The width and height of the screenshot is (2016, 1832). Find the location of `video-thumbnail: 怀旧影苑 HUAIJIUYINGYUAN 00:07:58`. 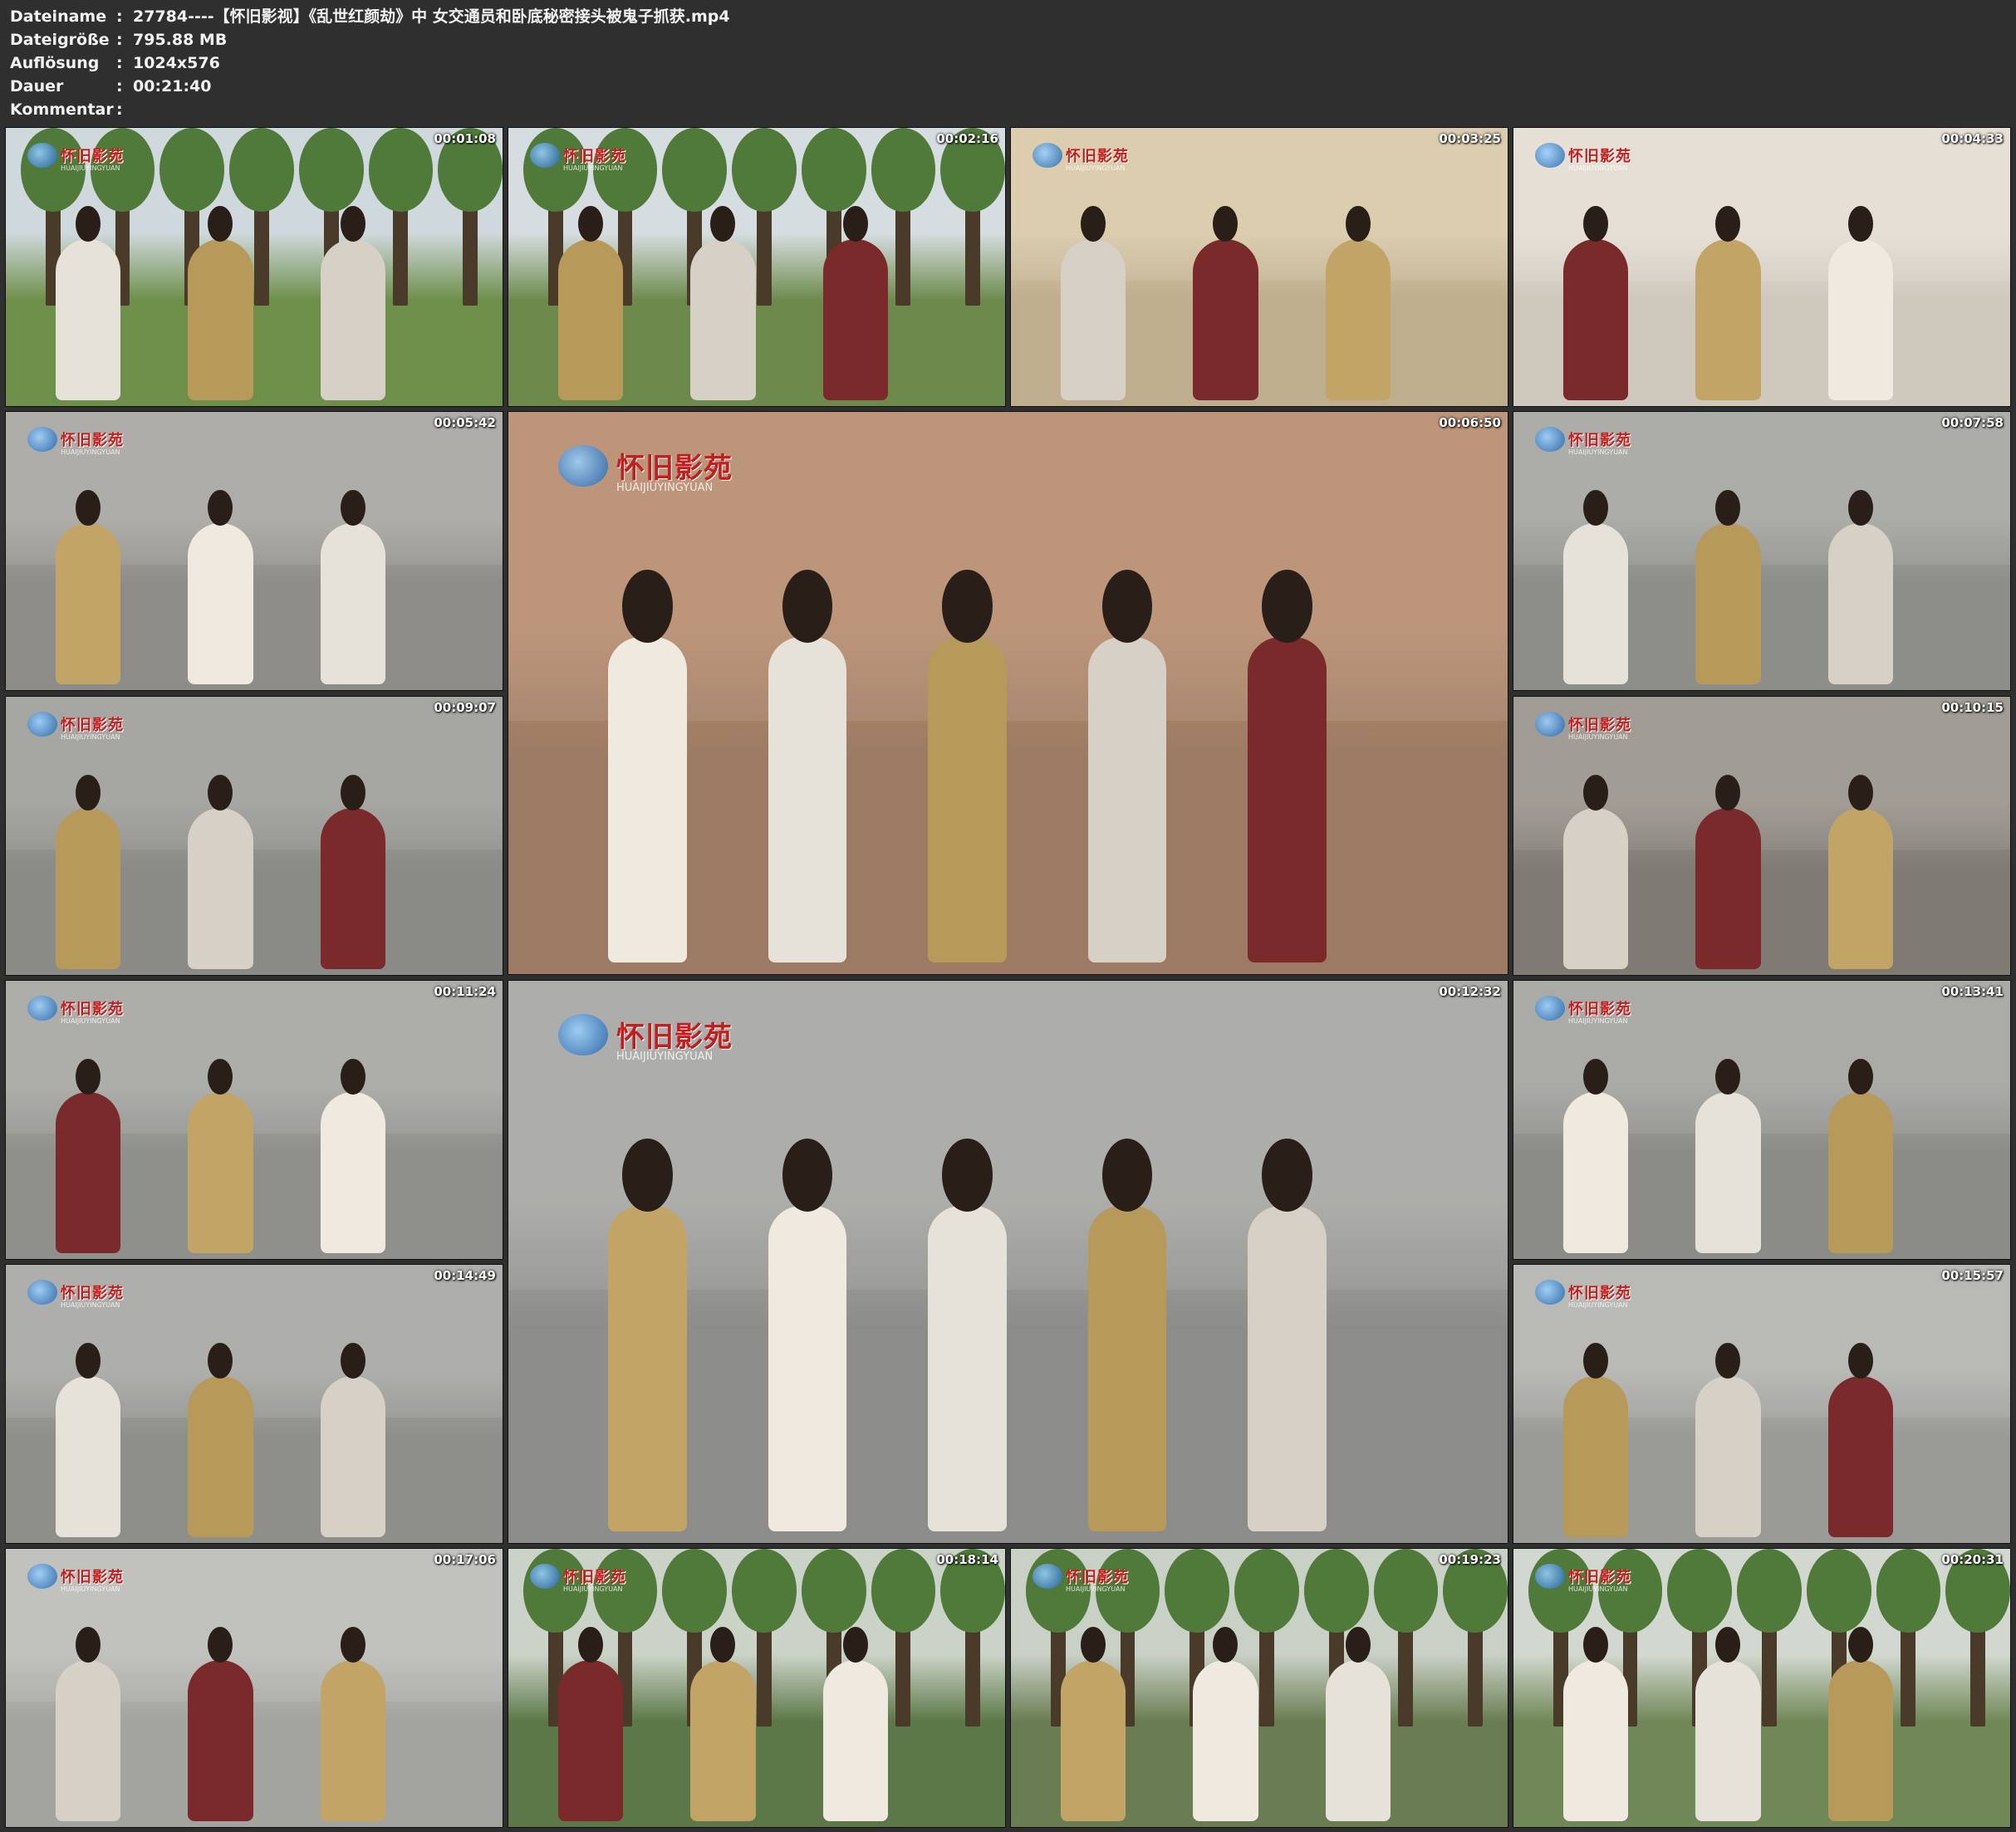

video-thumbnail: 怀旧影苑 HUAIJIUYINGYUAN 00:07:58 is located at coordinates (1762, 551).